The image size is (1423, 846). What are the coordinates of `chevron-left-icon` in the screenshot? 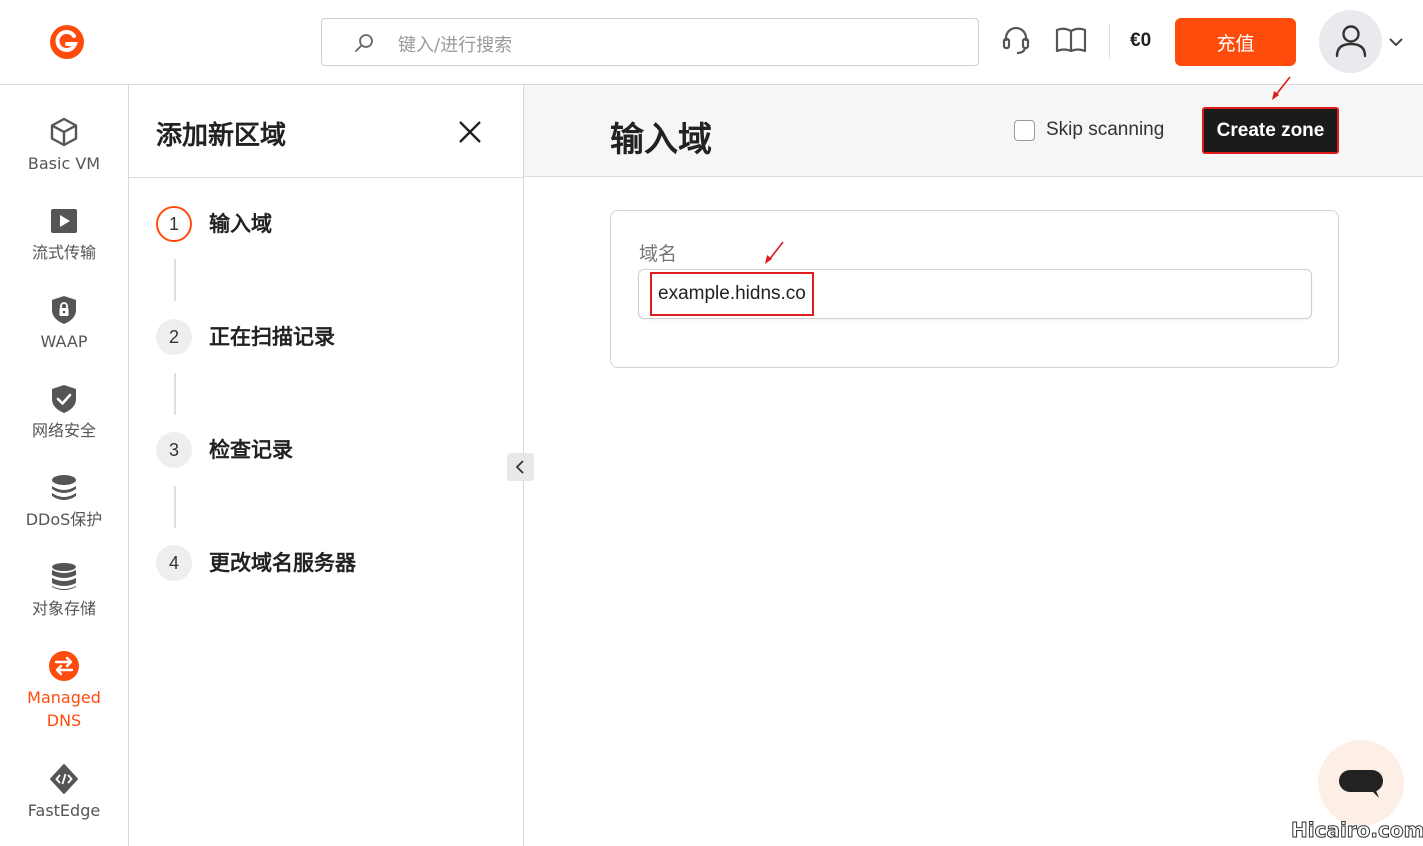 It's located at (519, 467).